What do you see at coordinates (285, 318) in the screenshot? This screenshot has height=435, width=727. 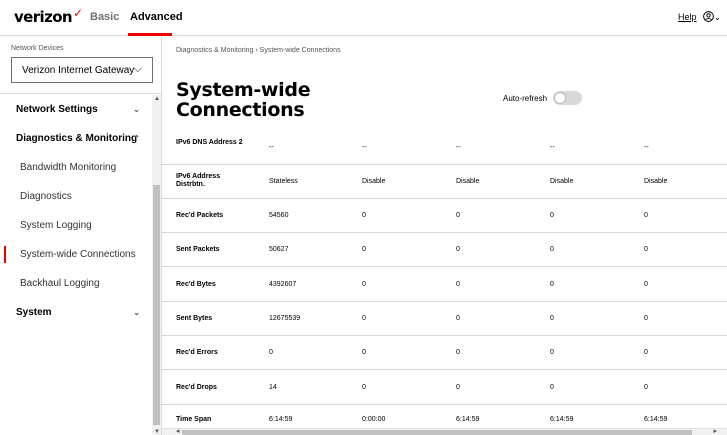 I see `table-cell: 12675539` at bounding box center [285, 318].